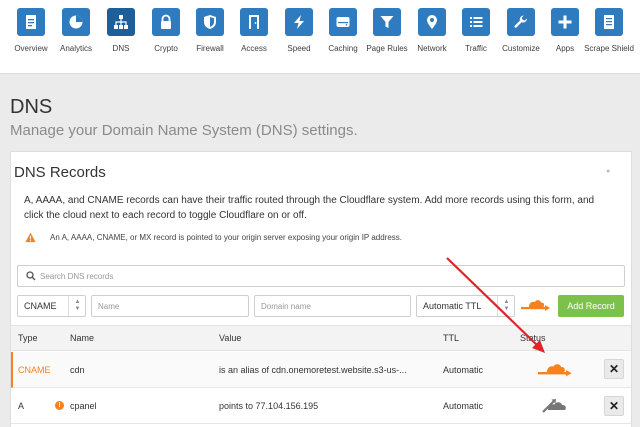 This screenshot has height=427, width=640. Describe the element at coordinates (387, 22) in the screenshot. I see `filter-icon` at that location.